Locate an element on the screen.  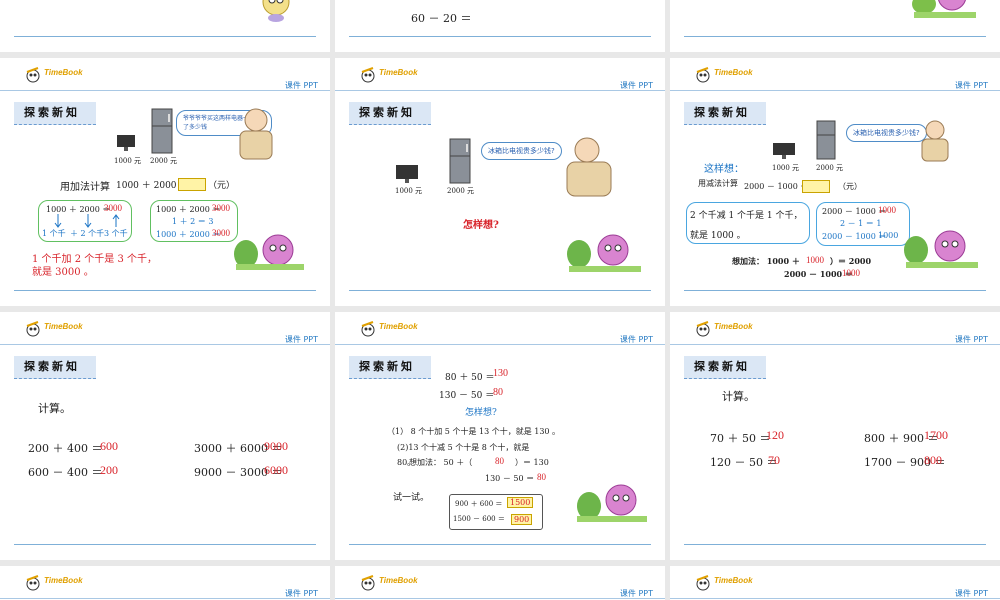
answer-4: 6000 is located at coordinates (276, 470).